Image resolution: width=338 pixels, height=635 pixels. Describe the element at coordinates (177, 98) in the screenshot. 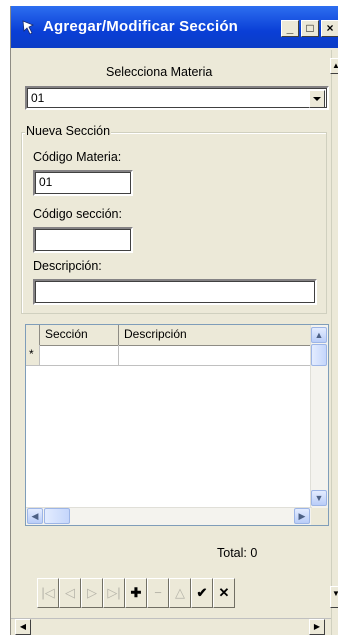

I see `materia-combo: 01` at that location.